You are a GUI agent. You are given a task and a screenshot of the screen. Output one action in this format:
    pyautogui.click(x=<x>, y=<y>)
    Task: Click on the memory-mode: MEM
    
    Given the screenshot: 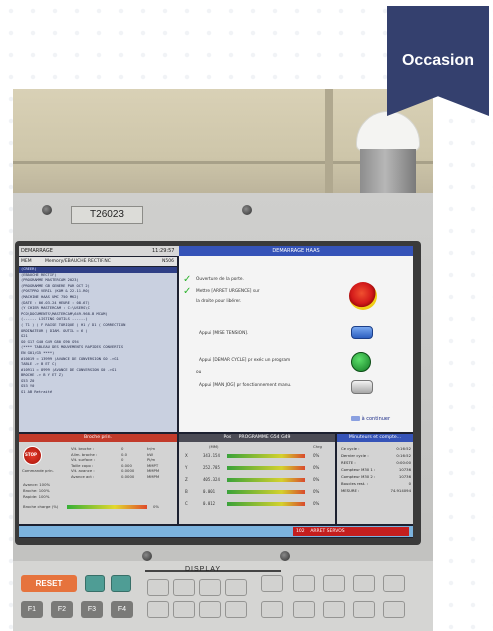 What is the action you would take?
    pyautogui.click(x=26, y=261)
    